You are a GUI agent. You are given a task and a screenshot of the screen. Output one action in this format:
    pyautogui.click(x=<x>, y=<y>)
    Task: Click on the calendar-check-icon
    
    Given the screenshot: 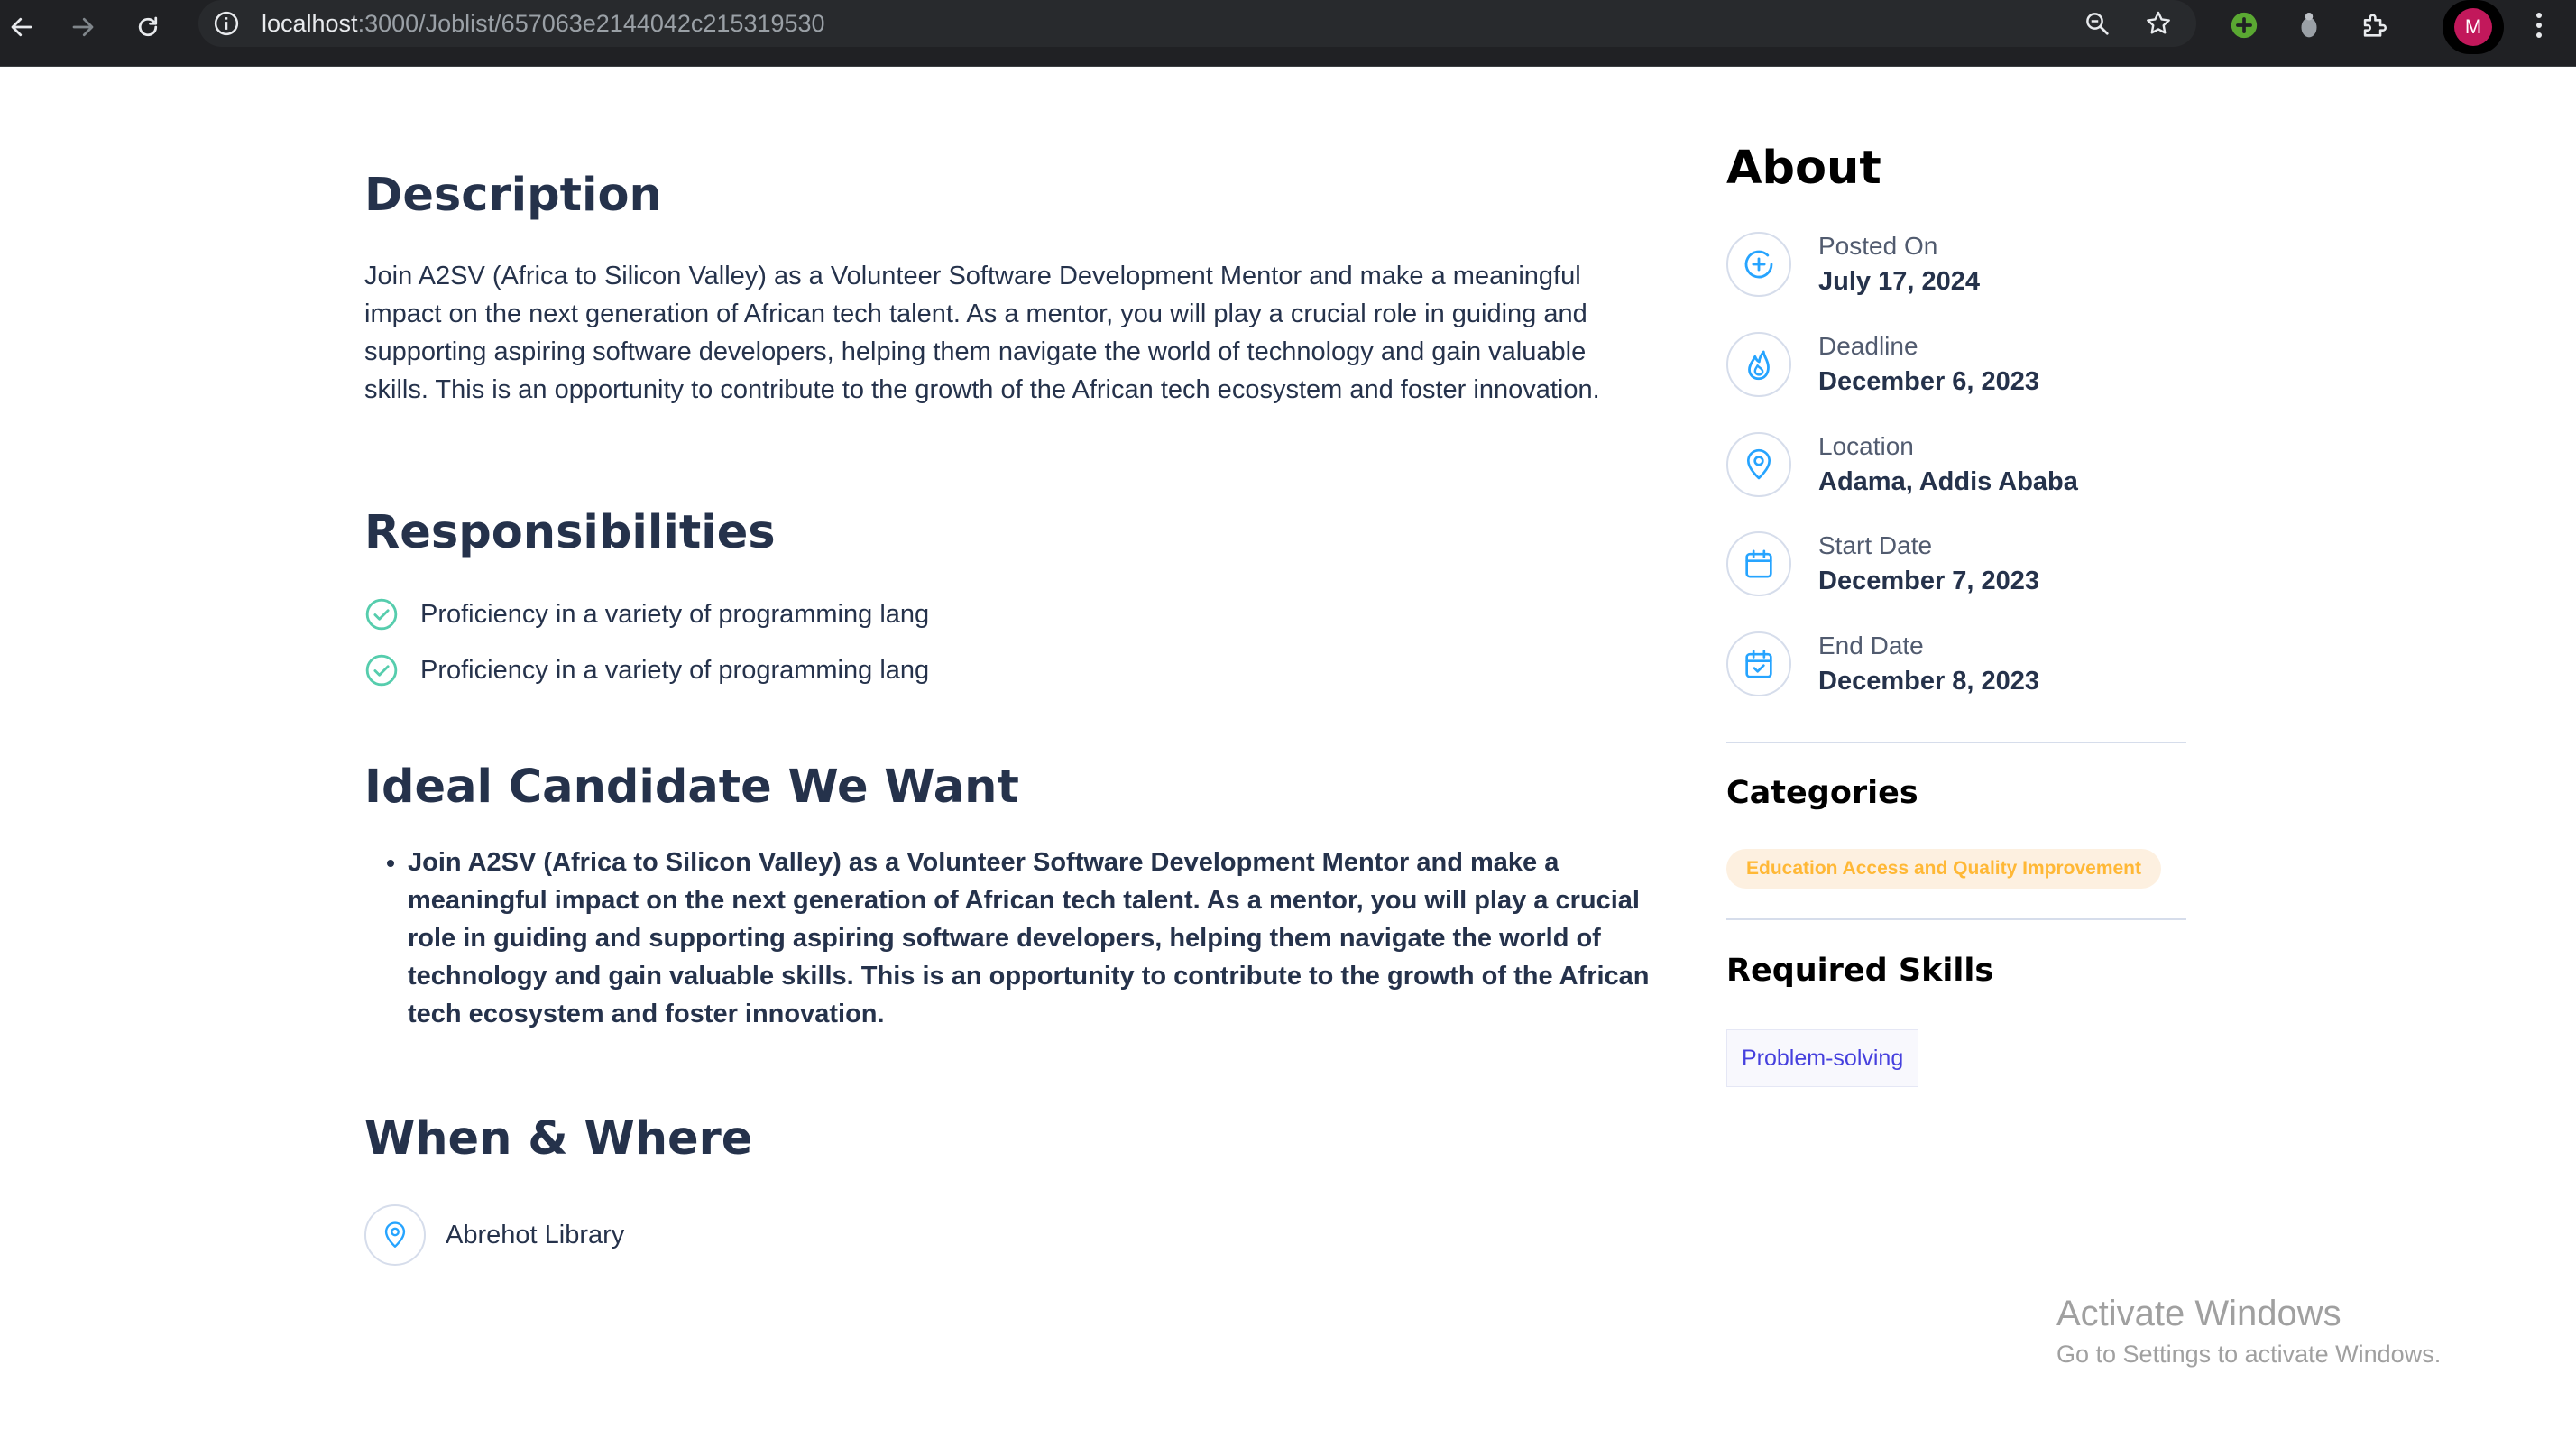 What is the action you would take?
    pyautogui.click(x=1759, y=663)
    